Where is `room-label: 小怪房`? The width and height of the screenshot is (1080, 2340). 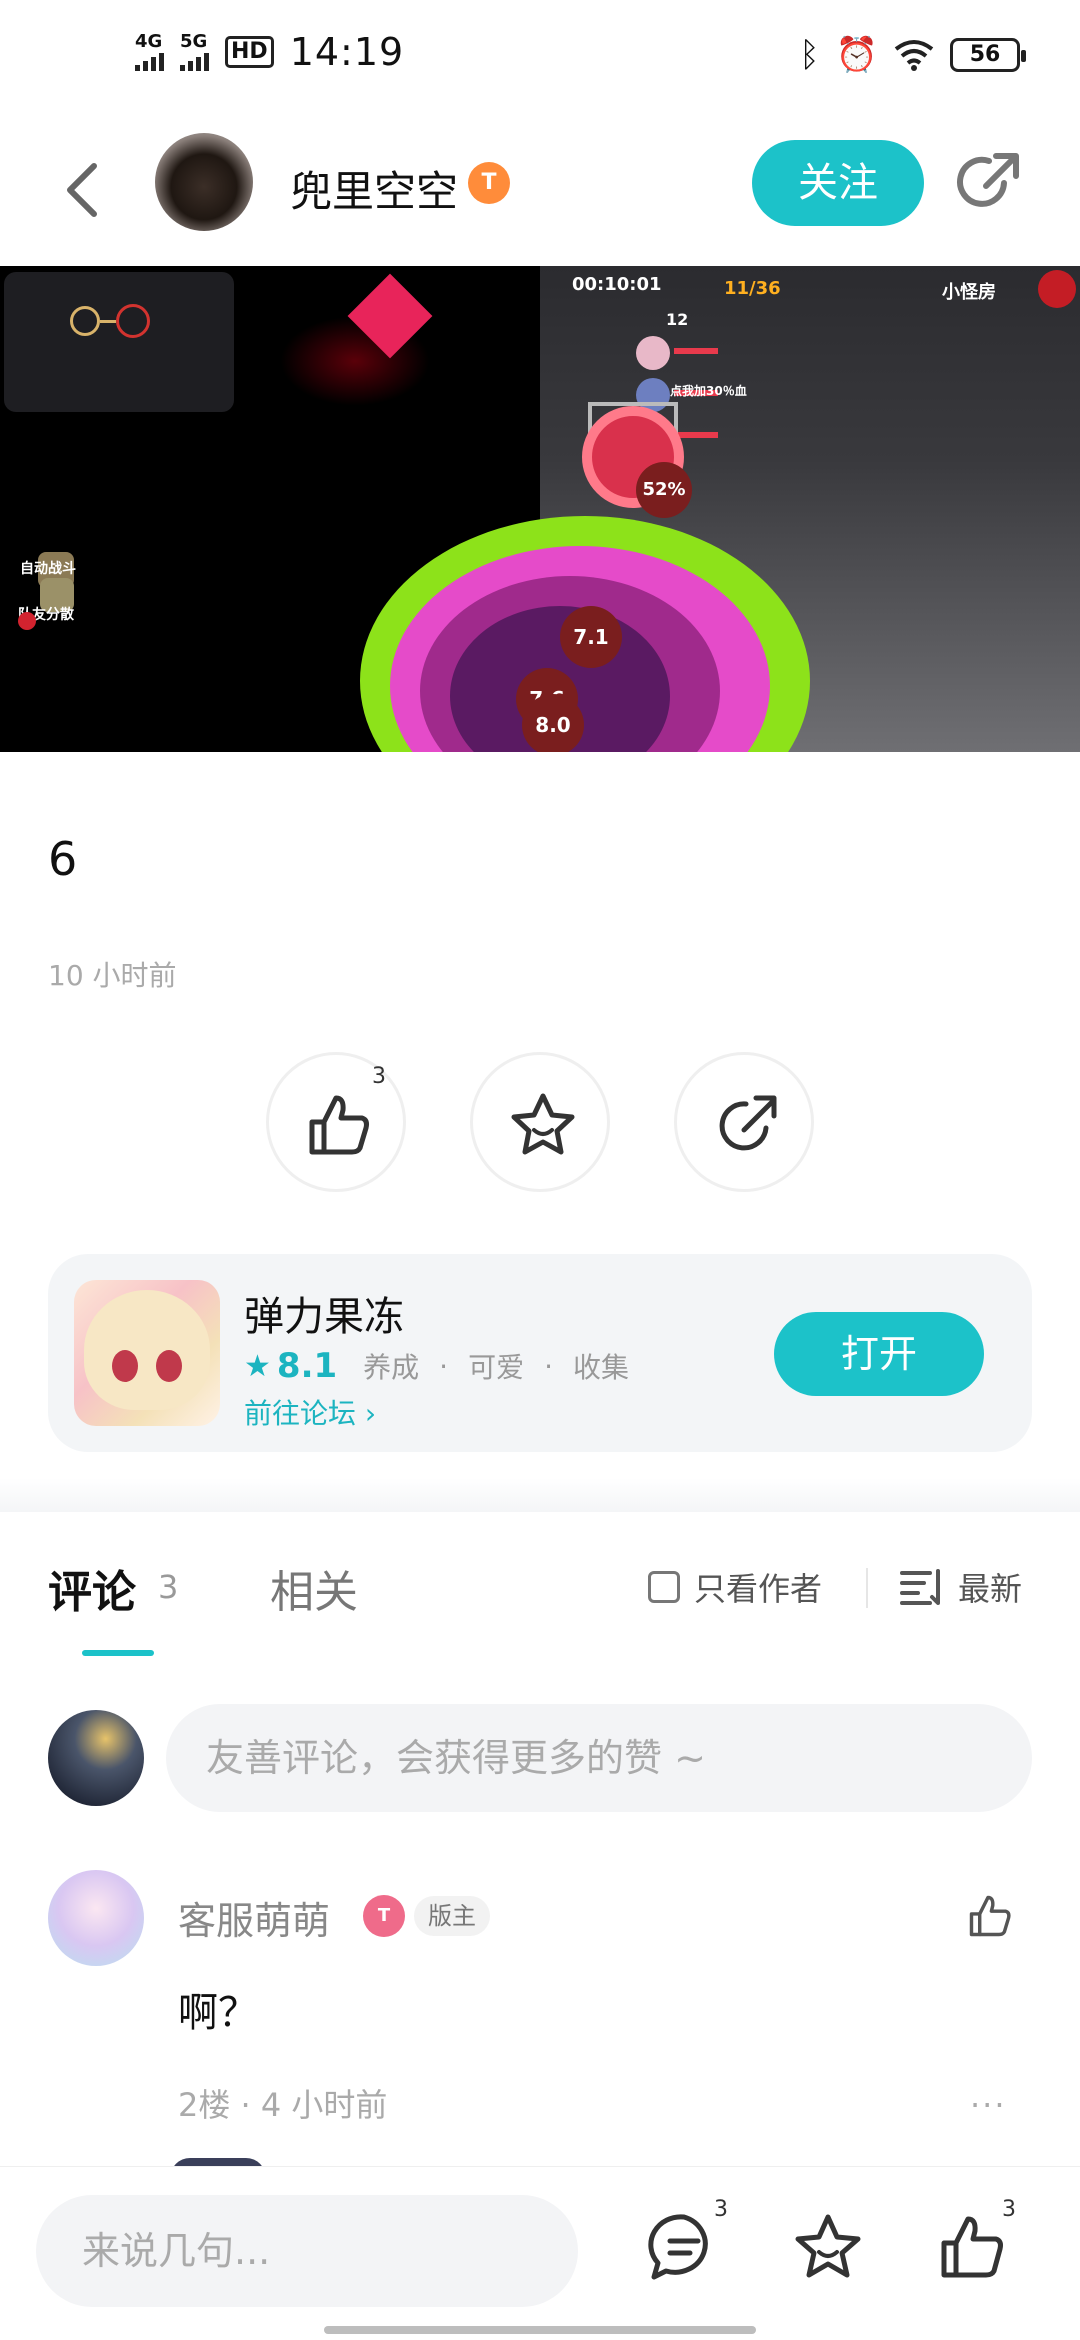 room-label: 小怪房 is located at coordinates (969, 292).